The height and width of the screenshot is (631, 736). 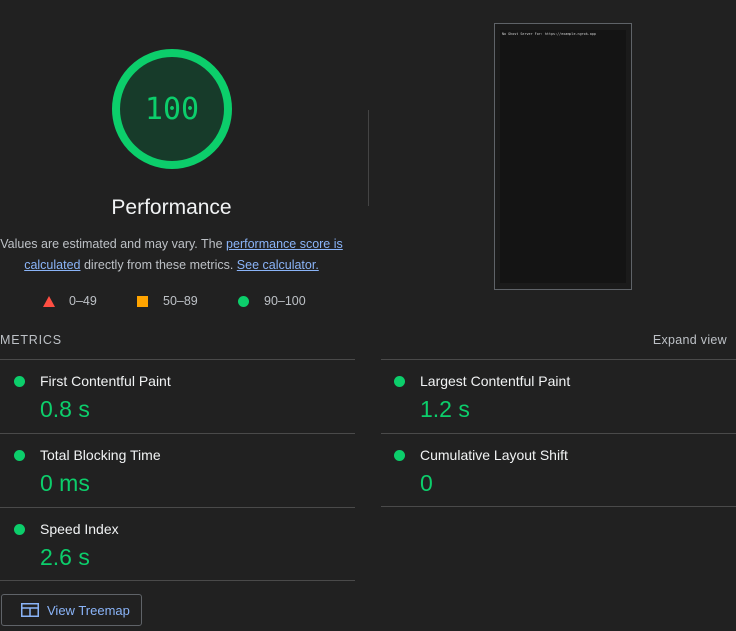 What do you see at coordinates (79, 529) in the screenshot?
I see `metric-title: Speed Index` at bounding box center [79, 529].